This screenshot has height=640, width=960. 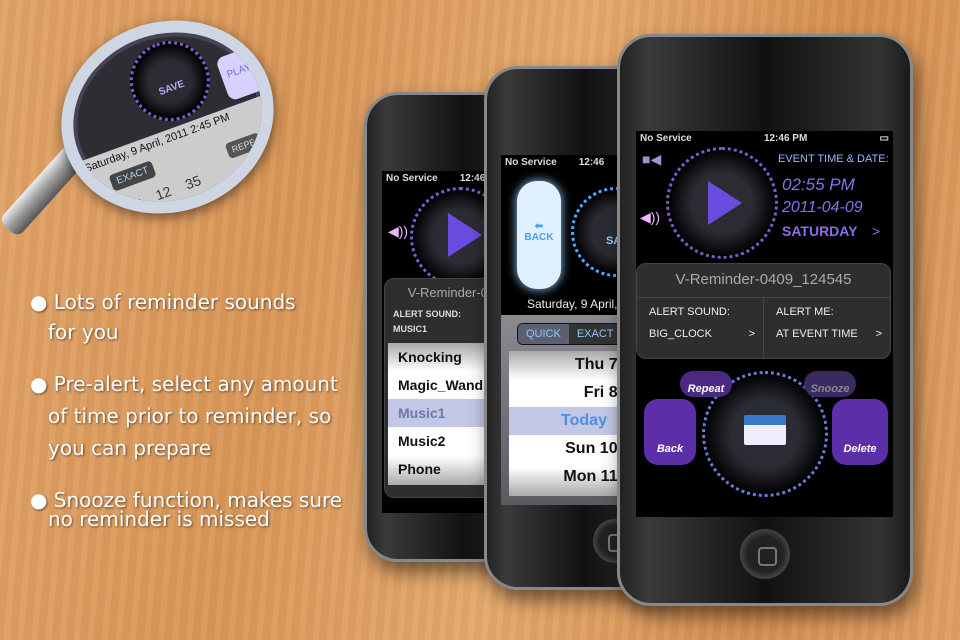 I want to click on event-date: 2011-04-09, so click(x=822, y=208).